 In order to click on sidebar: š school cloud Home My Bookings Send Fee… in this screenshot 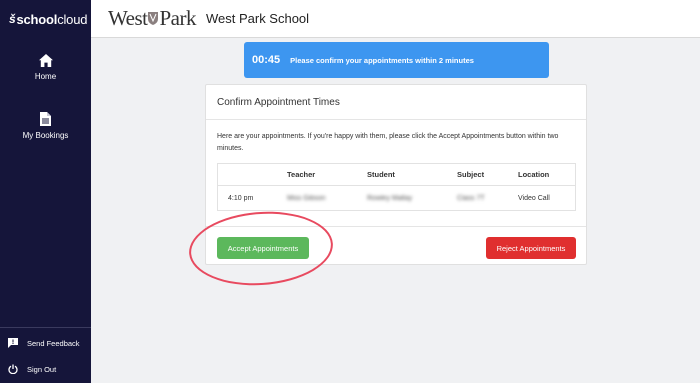, I will do `click(45, 191)`.